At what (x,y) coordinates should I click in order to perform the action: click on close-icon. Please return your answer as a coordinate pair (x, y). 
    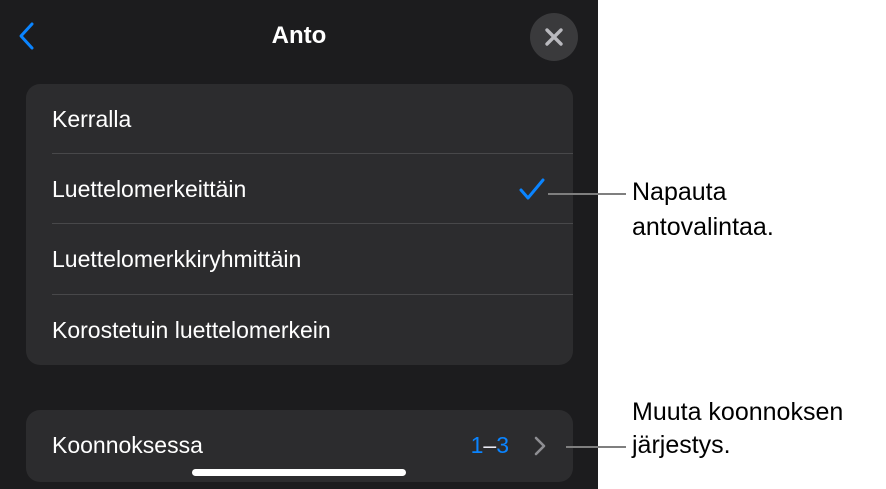
    Looking at the image, I should click on (554, 37).